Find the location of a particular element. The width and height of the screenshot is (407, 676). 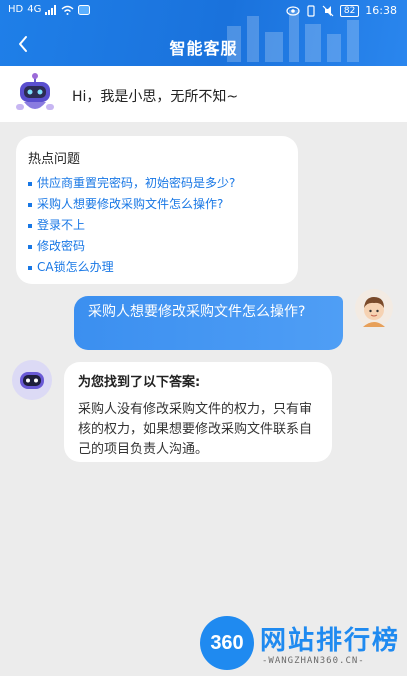

hot-question-label: 登录不上 is located at coordinates (61, 225).